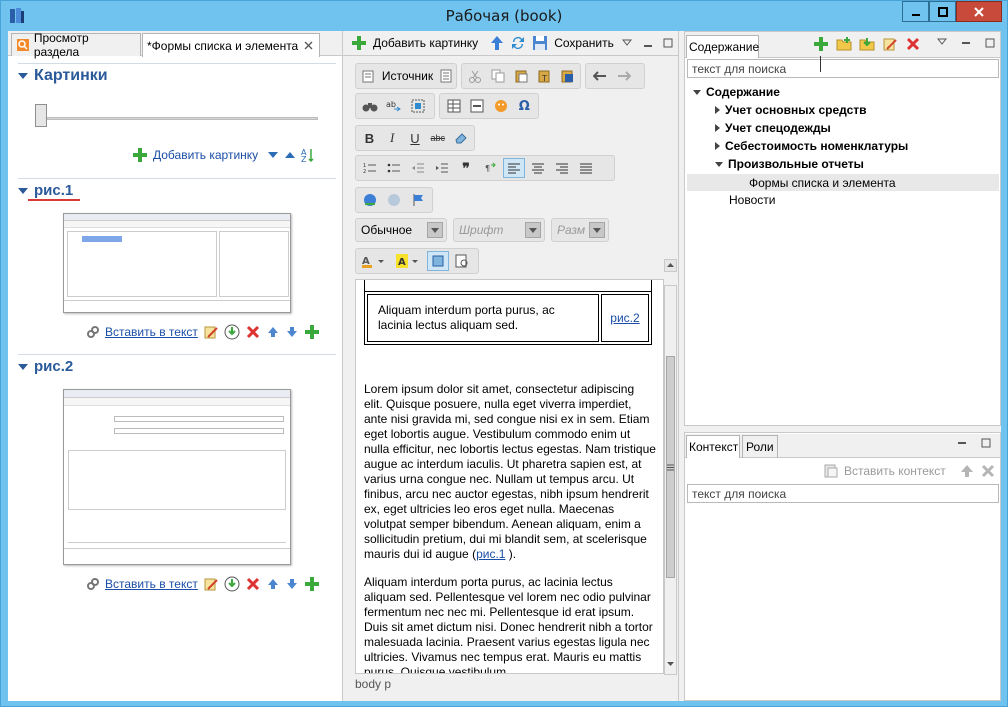  Describe the element at coordinates (231, 45) in the screenshot. I see `tab-forms: *Формы списка и элемента` at that location.